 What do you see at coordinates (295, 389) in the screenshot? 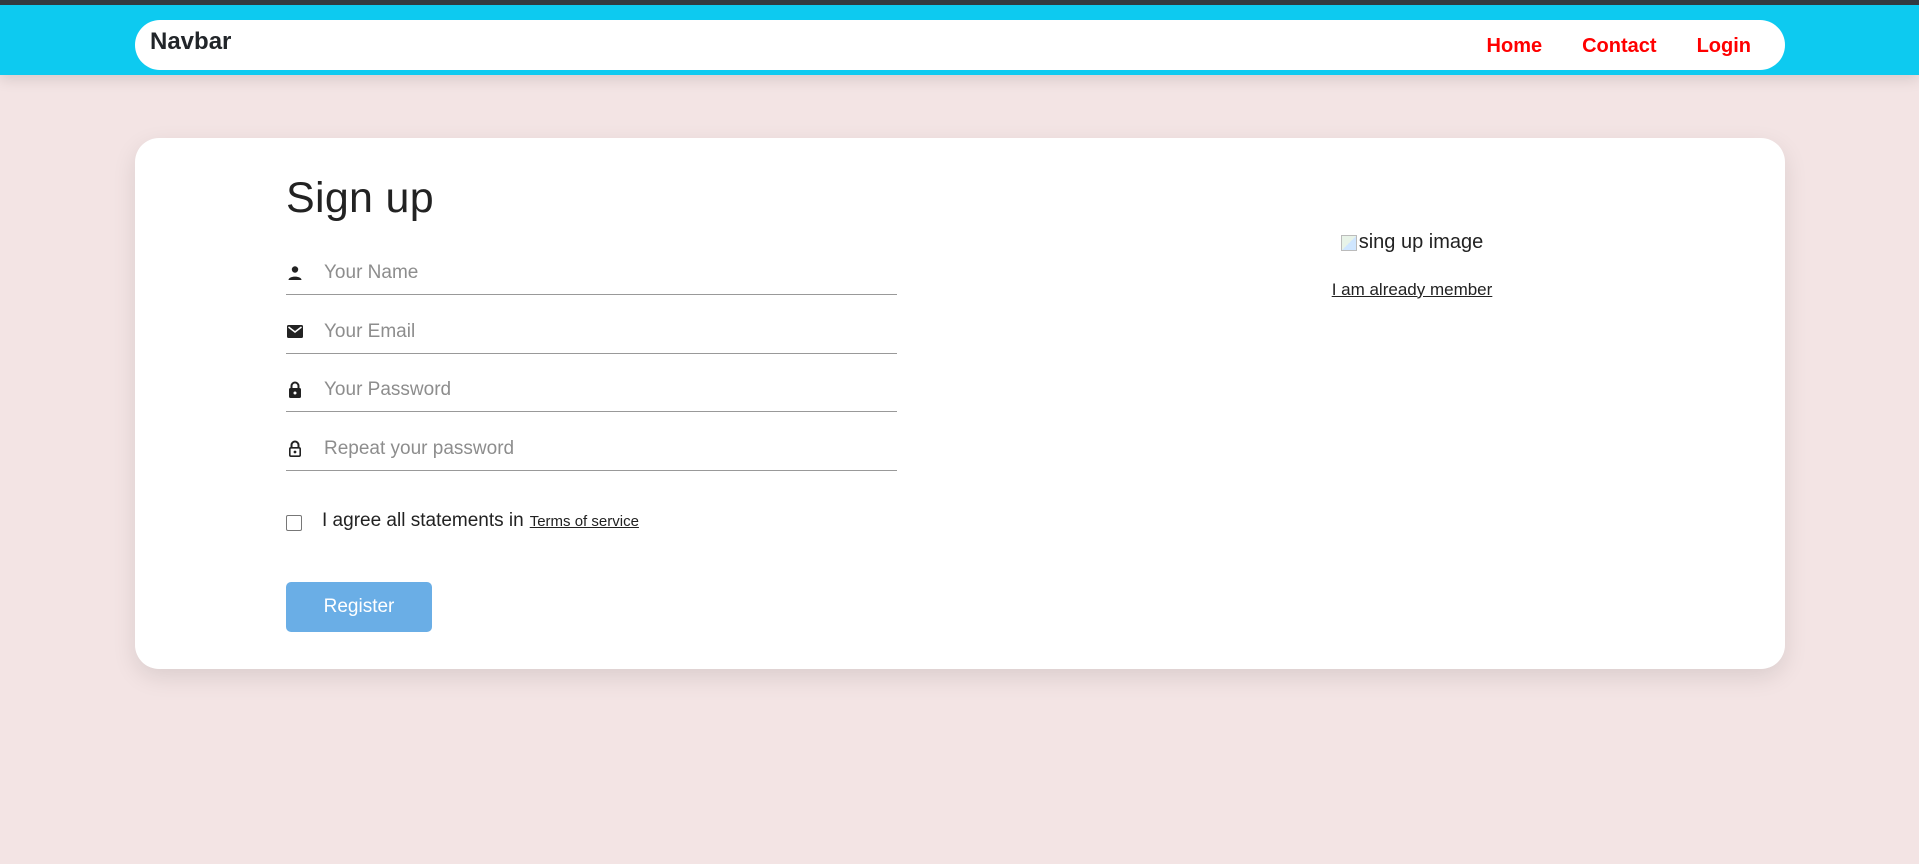
I see `lock-icon` at bounding box center [295, 389].